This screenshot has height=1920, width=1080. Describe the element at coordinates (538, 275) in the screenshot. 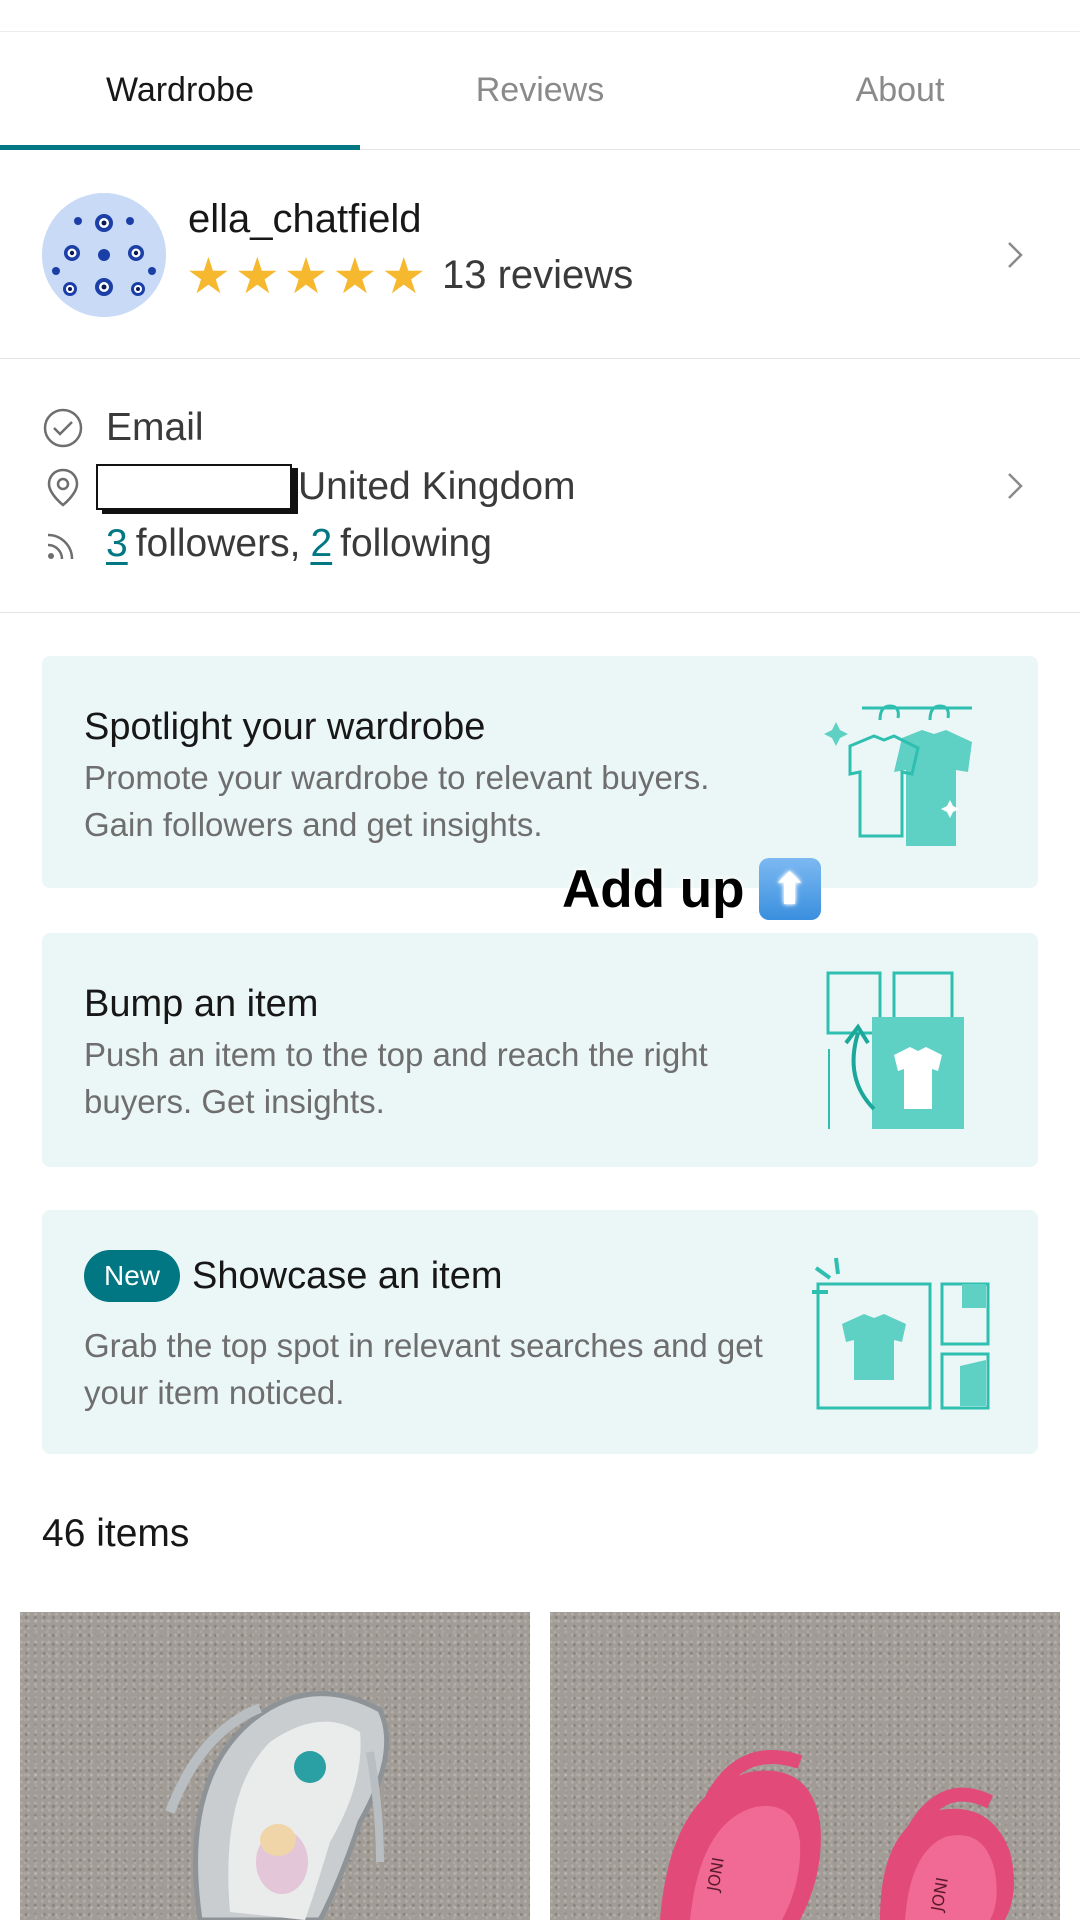

I see `reviews-count: 13 reviews` at that location.